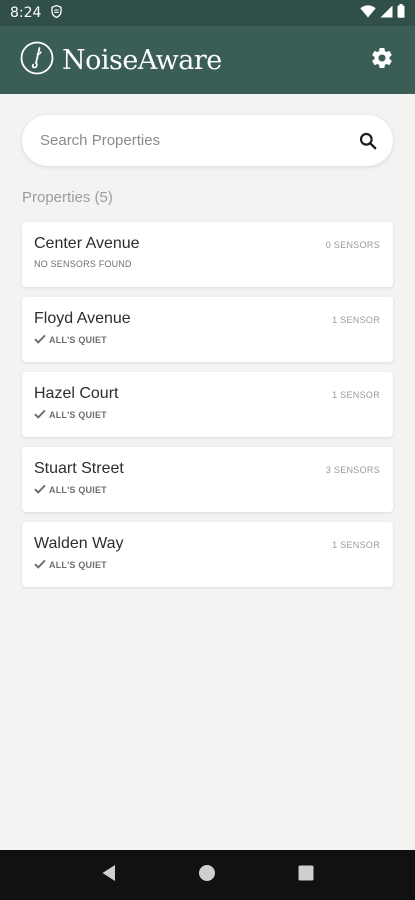  What do you see at coordinates (207, 254) in the screenshot?
I see `property-card: Center Avenue 0 SENSORS NO SENSORS FOUND` at bounding box center [207, 254].